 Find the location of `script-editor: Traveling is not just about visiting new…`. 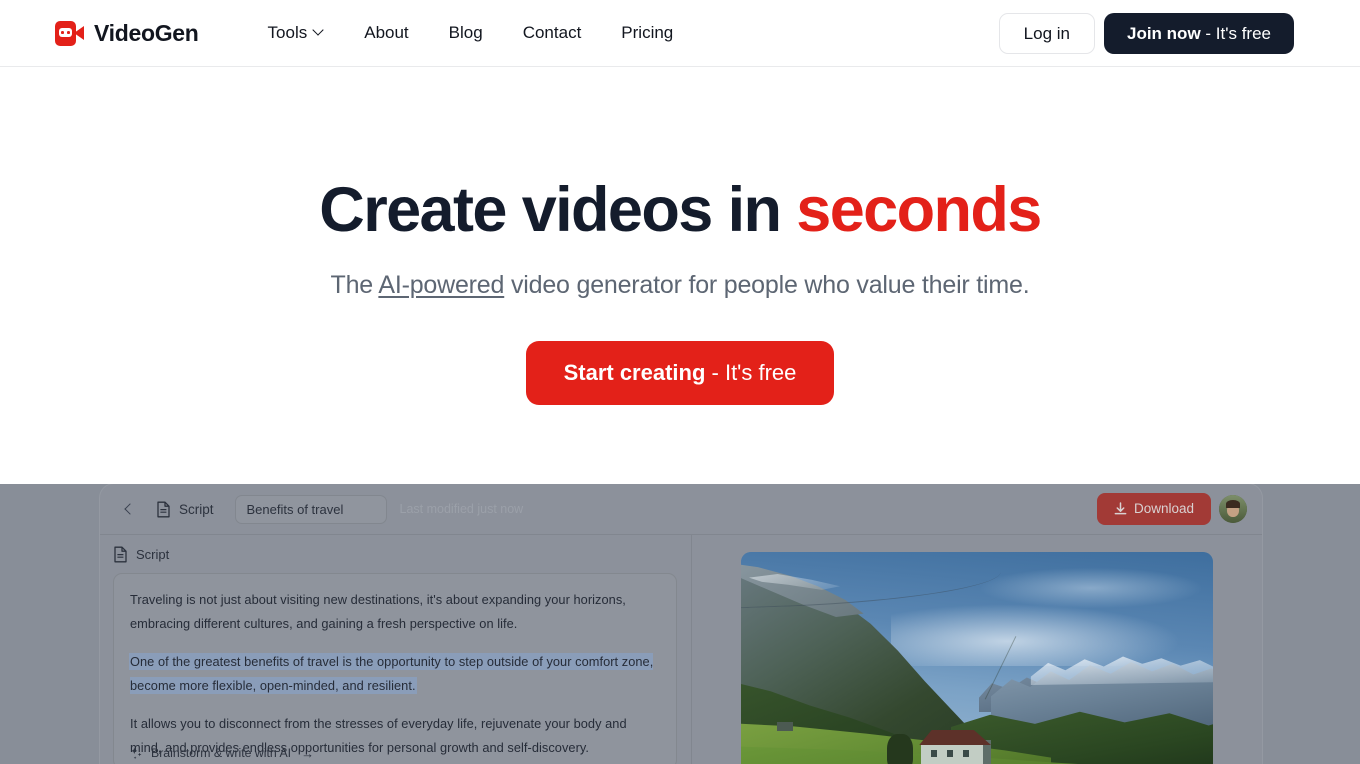

script-editor: Traveling is not just about visiting new… is located at coordinates (395, 668).